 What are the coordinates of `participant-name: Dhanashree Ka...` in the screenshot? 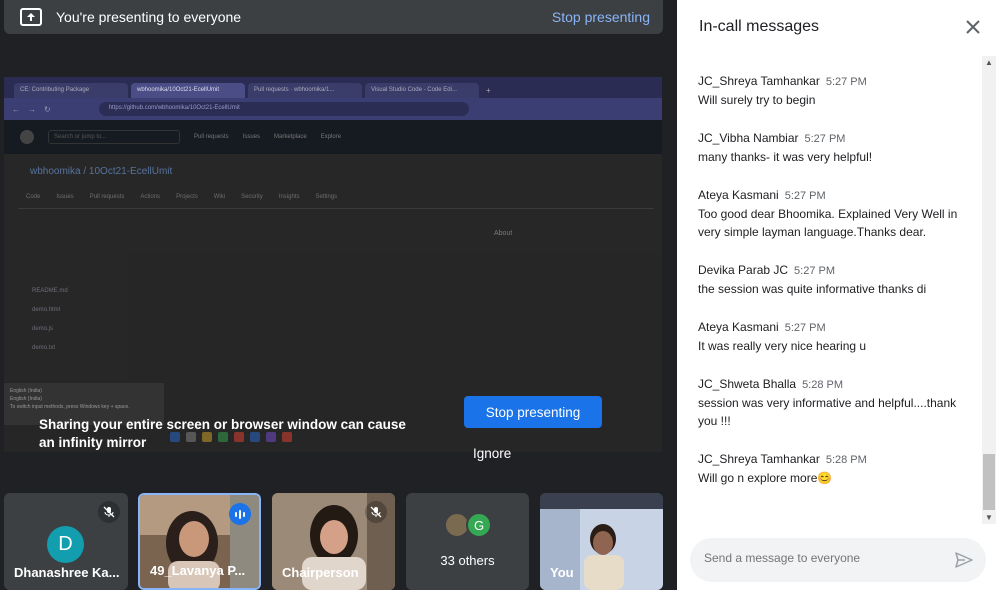 It's located at (67, 572).